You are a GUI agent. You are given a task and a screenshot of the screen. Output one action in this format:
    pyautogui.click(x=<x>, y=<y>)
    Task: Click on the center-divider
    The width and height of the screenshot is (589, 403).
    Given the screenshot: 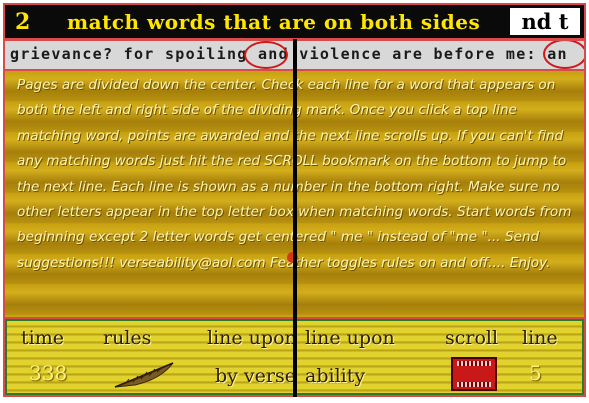 What is the action you would take?
    pyautogui.click(x=295, y=218)
    